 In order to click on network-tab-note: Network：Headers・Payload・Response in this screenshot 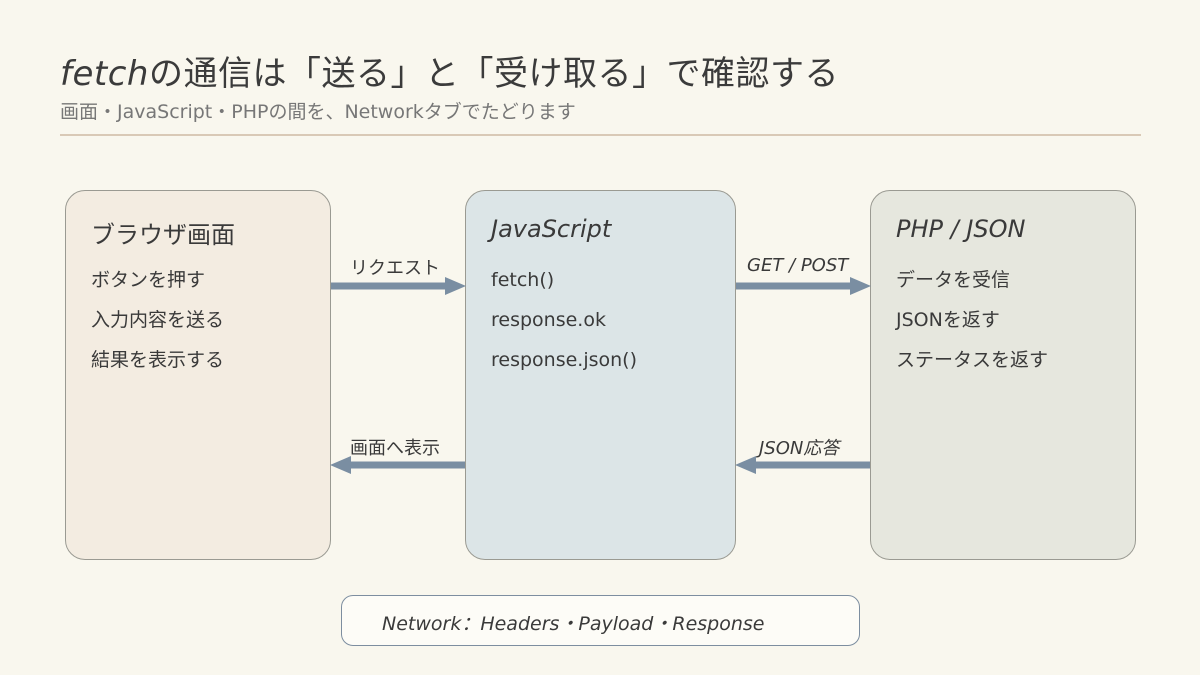, I will do `click(600, 620)`.